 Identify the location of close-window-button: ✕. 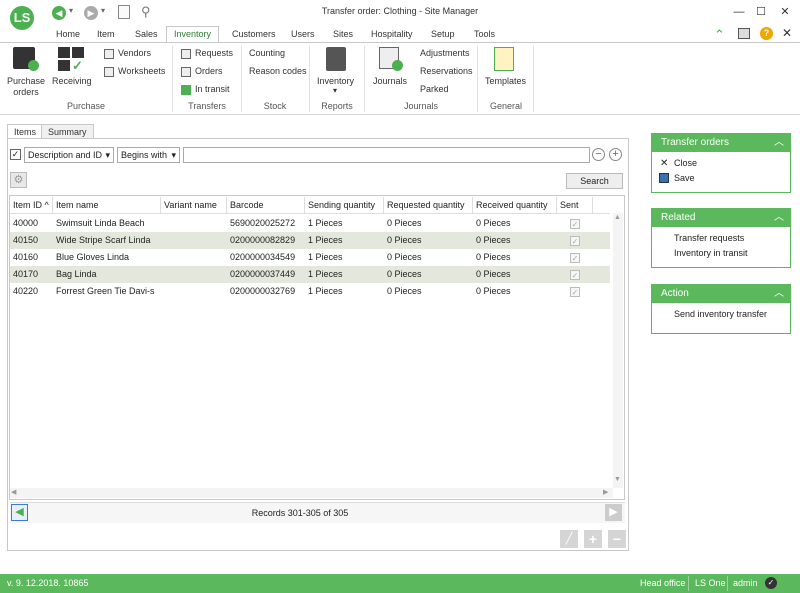
(785, 12).